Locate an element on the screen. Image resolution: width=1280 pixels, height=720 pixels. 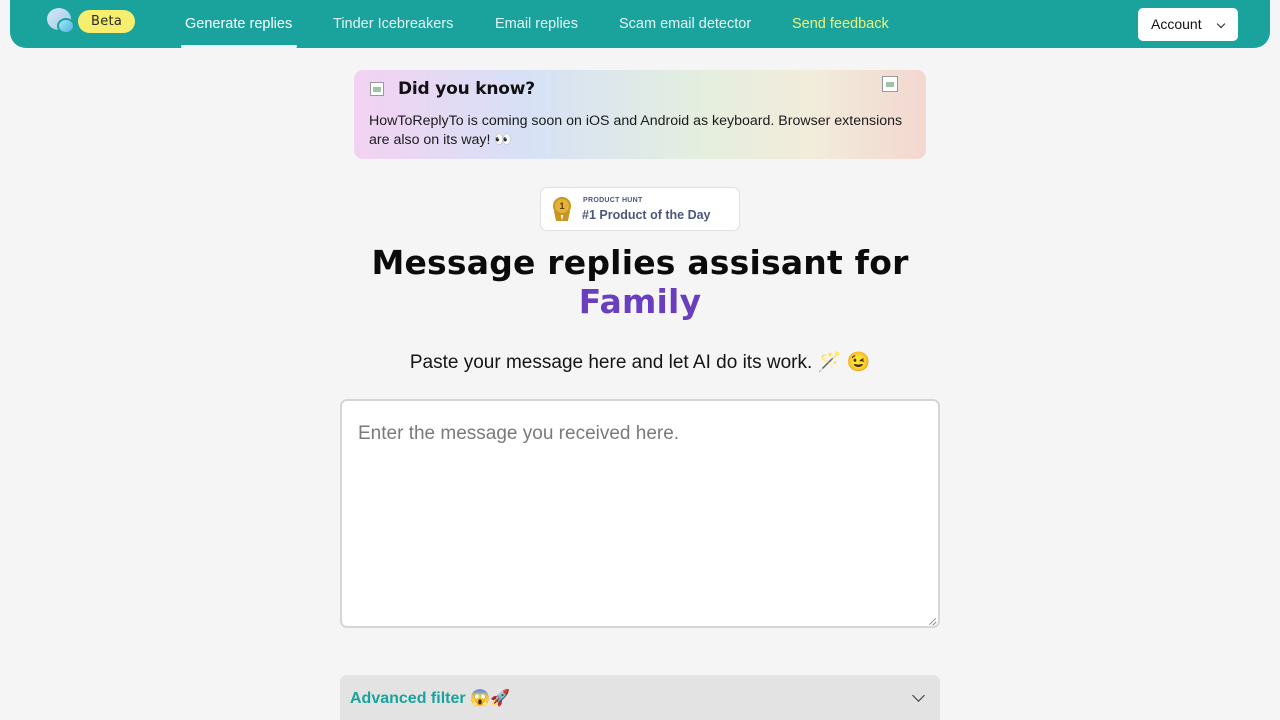
nav-send-feedback: Send feedback is located at coordinates (840, 24).